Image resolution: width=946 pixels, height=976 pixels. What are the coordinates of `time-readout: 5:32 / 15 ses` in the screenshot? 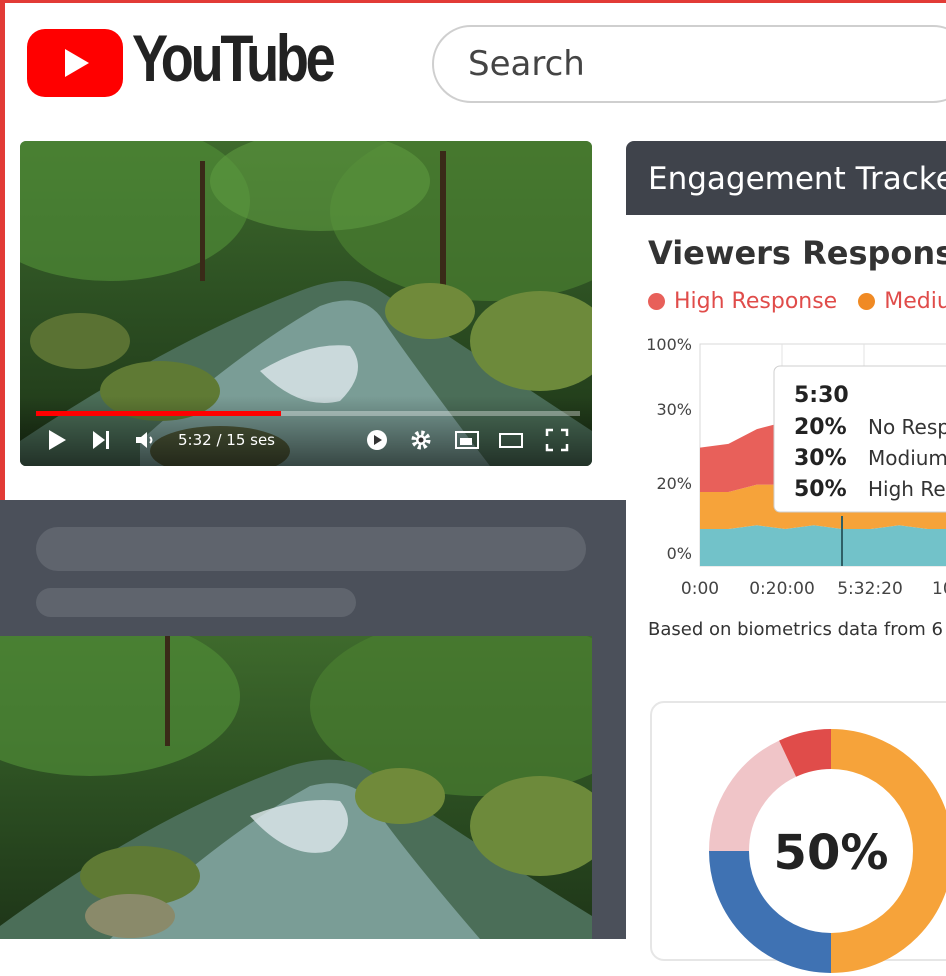 It's located at (226, 440).